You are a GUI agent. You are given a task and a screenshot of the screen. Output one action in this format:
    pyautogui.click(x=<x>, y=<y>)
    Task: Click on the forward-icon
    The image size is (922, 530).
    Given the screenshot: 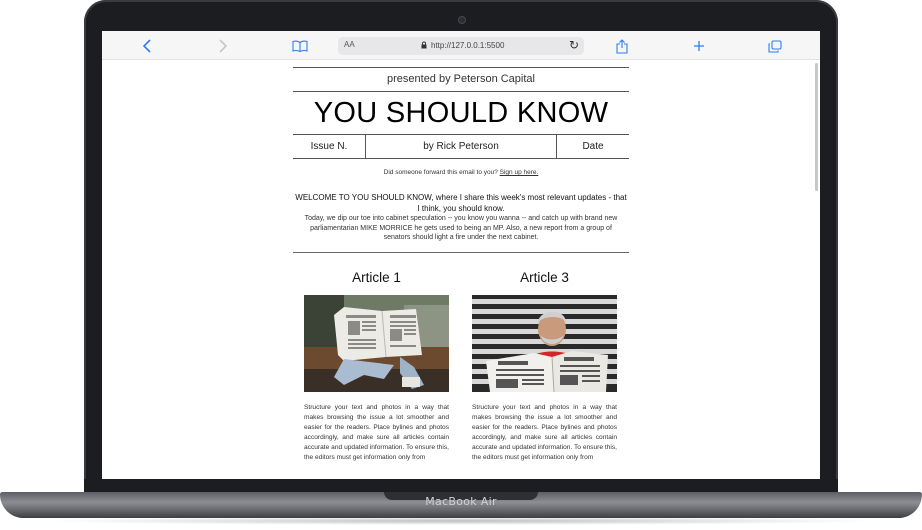 What is the action you would take?
    pyautogui.click(x=223, y=46)
    